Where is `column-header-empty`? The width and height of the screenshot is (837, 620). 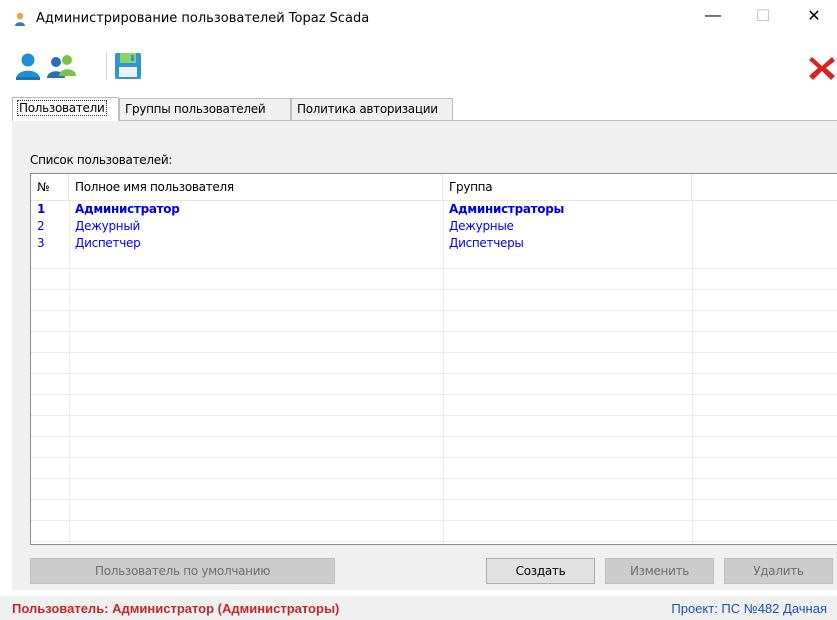 column-header-empty is located at coordinates (764, 187).